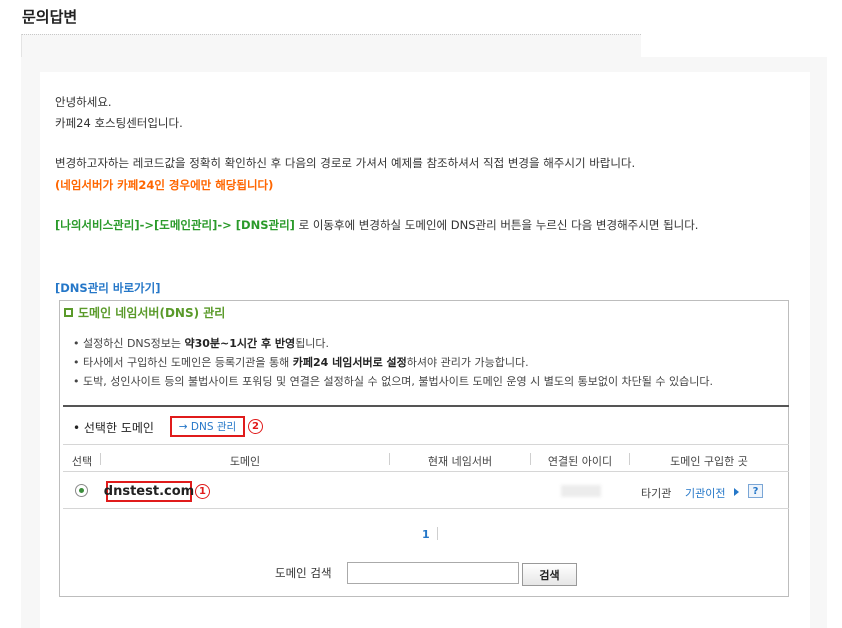  Describe the element at coordinates (426, 406) in the screenshot. I see `section-divider` at that location.